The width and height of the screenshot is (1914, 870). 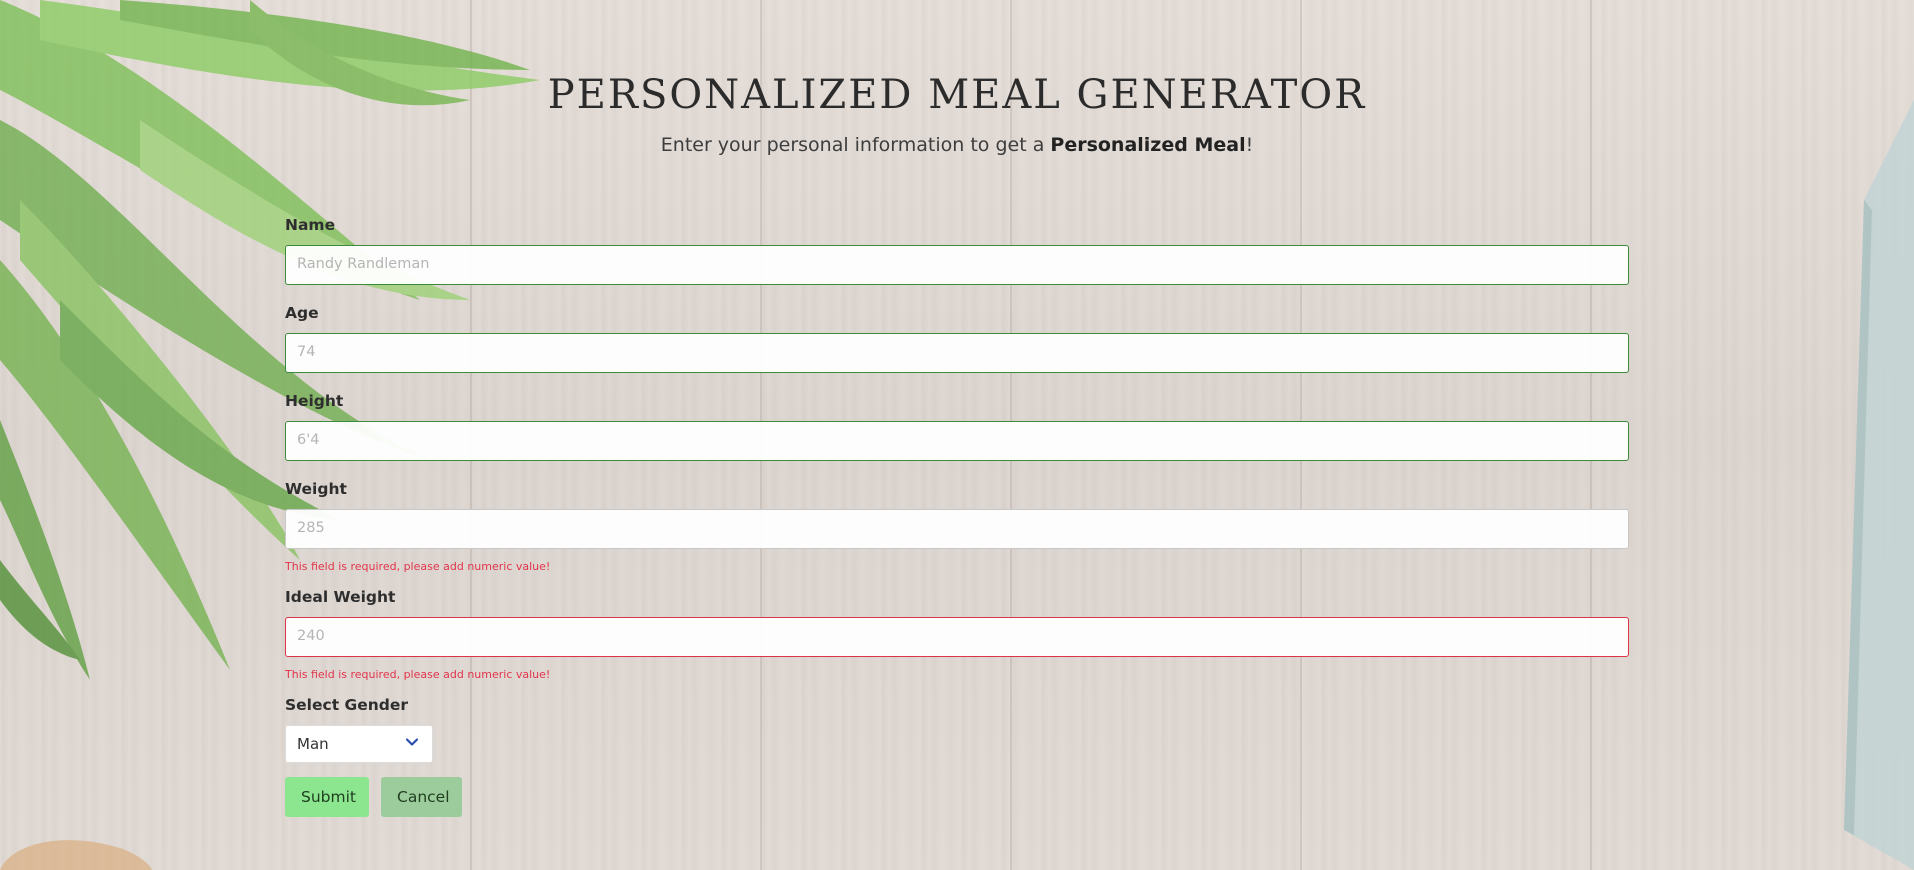 I want to click on name-label: Name, so click(x=310, y=225).